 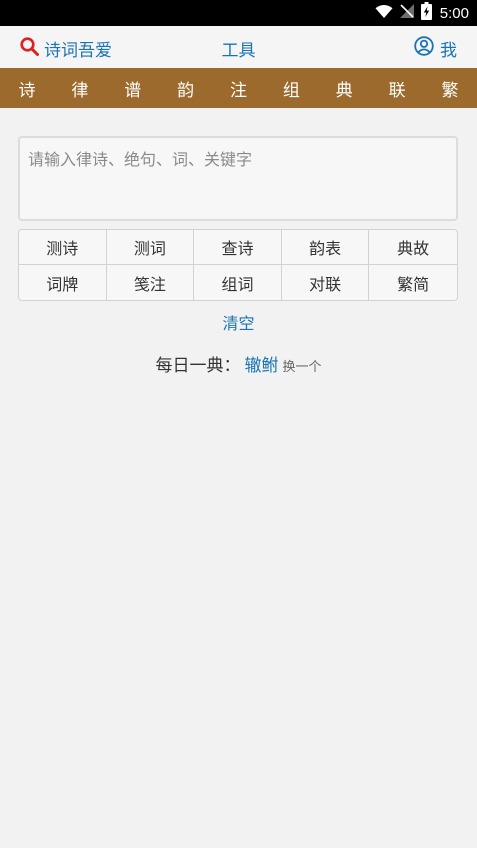 What do you see at coordinates (413, 282) in the screenshot?
I see `tool-convert-button: 繁简` at bounding box center [413, 282].